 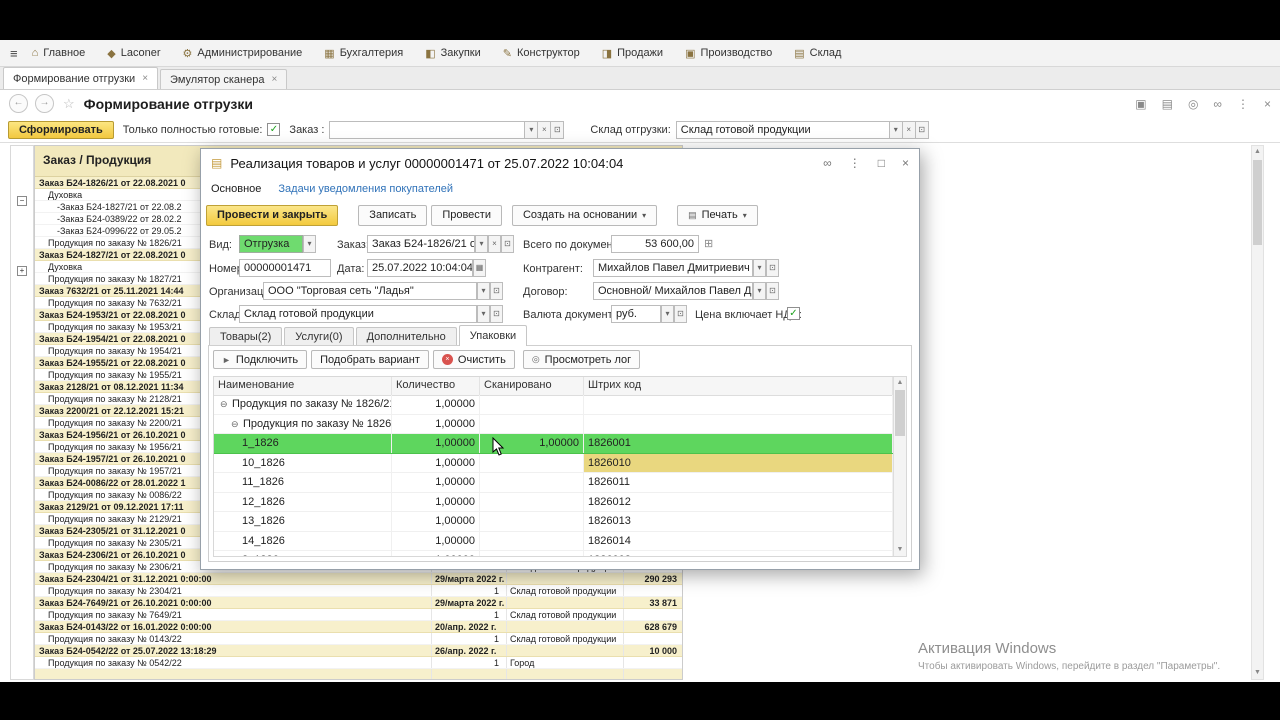 I want to click on packages-scrollbar: ▲ ▼, so click(x=899, y=466).